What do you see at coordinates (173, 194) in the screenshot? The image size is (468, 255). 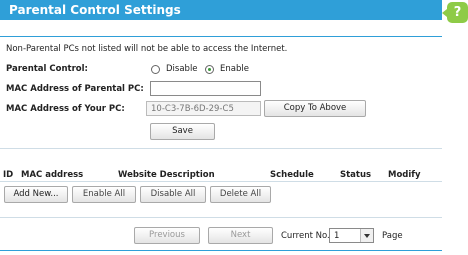 I see `disable-all-button: Disable All` at bounding box center [173, 194].